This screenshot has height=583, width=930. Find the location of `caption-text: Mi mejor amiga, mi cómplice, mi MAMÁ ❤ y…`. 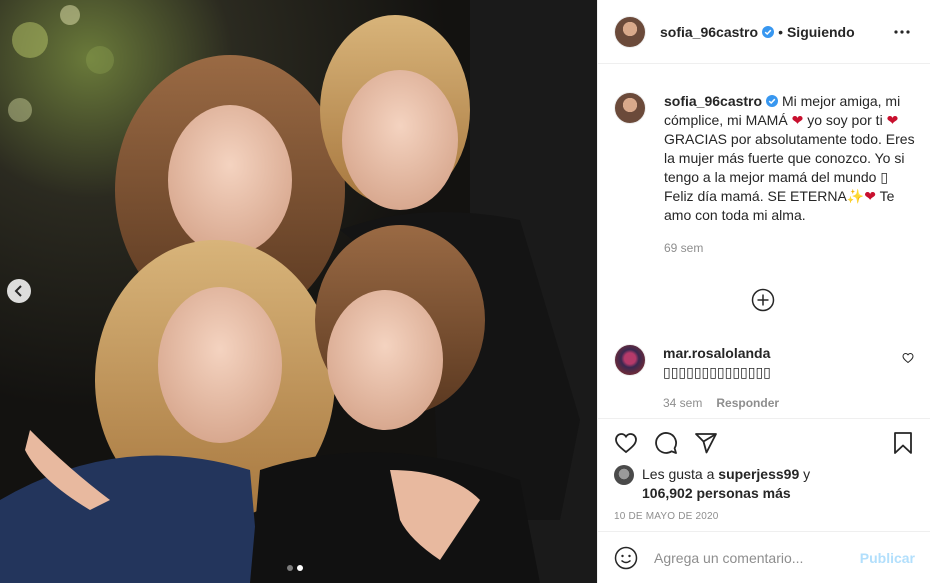

caption-text: Mi mejor amiga, mi cómplice, mi MAMÁ ❤ y… is located at coordinates (789, 158).